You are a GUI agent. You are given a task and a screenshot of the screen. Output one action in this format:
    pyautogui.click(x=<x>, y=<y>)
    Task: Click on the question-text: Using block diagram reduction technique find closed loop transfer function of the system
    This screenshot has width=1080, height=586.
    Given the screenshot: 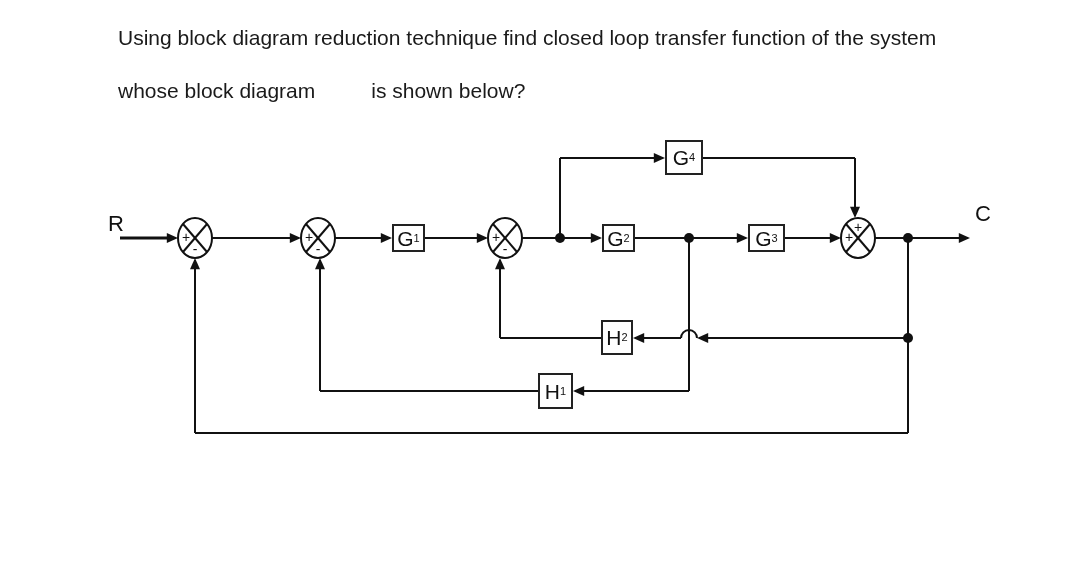 What is the action you would take?
    pyautogui.click(x=528, y=38)
    